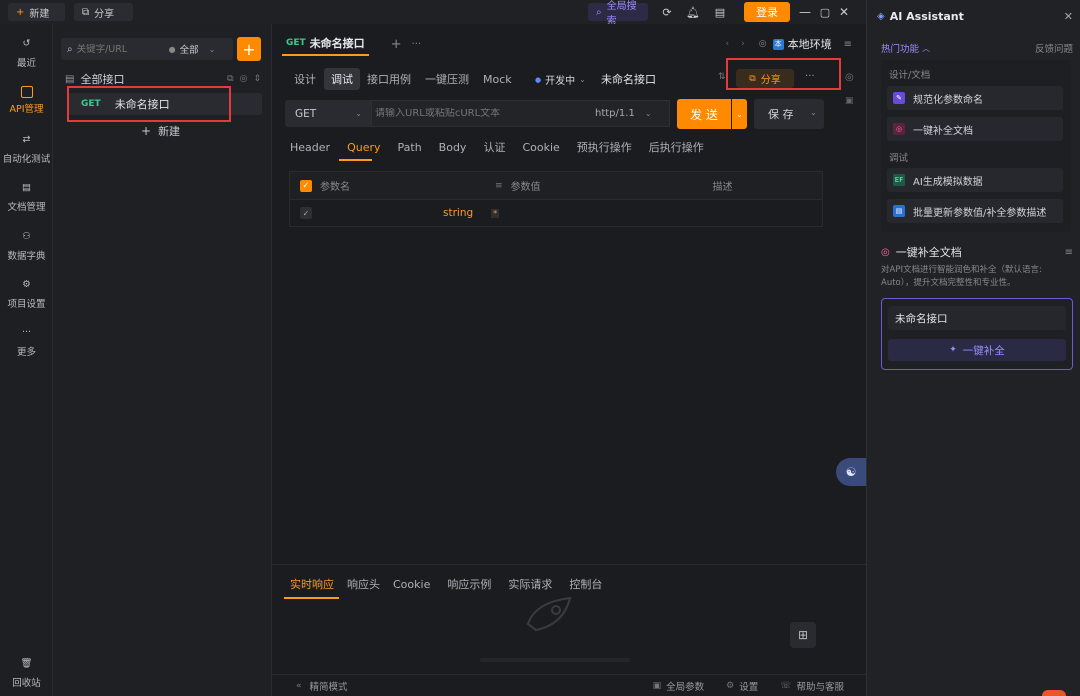  What do you see at coordinates (805, 12) in the screenshot?
I see `minimize-icon: —` at bounding box center [805, 12].